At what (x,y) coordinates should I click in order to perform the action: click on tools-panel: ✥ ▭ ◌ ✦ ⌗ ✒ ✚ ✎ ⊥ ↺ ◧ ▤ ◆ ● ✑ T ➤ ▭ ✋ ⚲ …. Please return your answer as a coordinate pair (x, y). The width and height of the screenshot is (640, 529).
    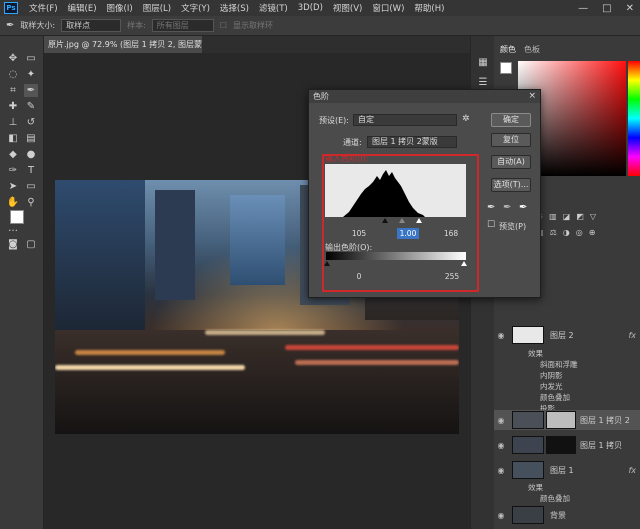
    Looking at the image, I should click on (22, 282).